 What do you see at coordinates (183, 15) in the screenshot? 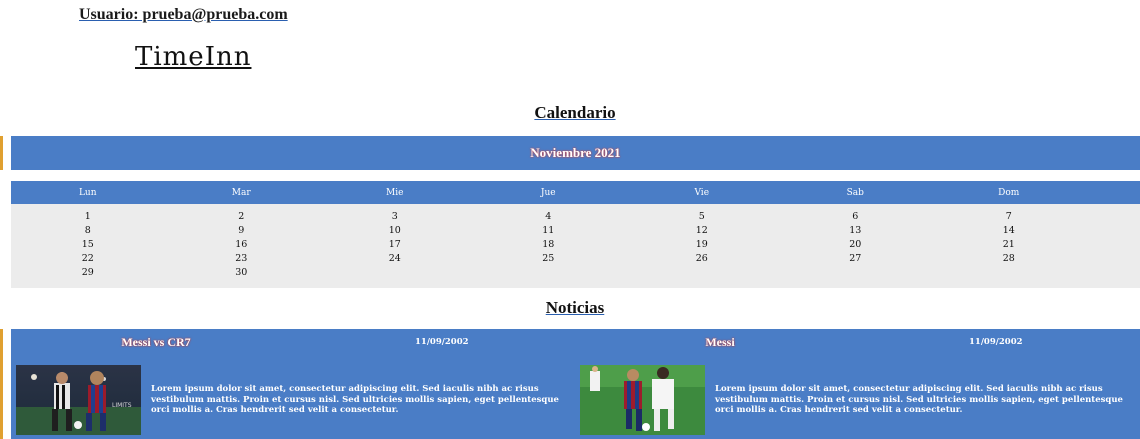
I see `user-label: Usuario: prueba@prueba.com` at bounding box center [183, 15].